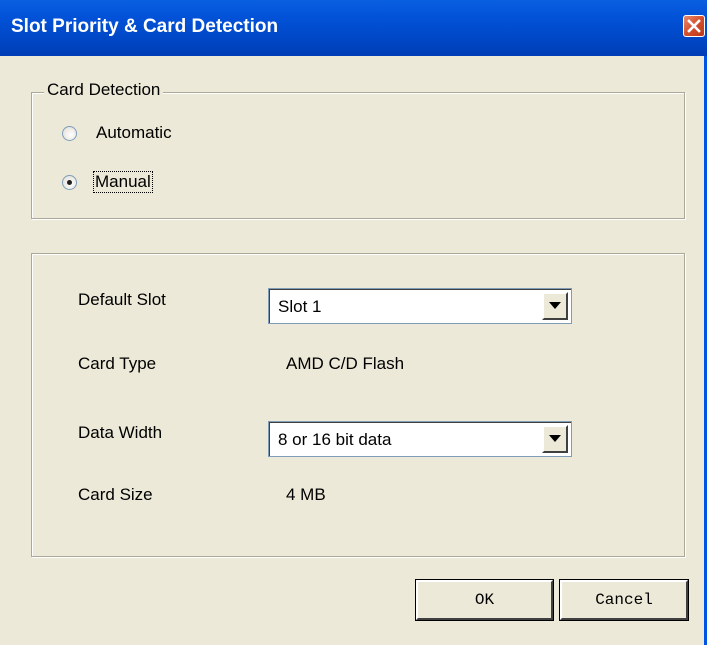 The width and height of the screenshot is (707, 645). I want to click on radio-automatic: Automatic, so click(117, 133).